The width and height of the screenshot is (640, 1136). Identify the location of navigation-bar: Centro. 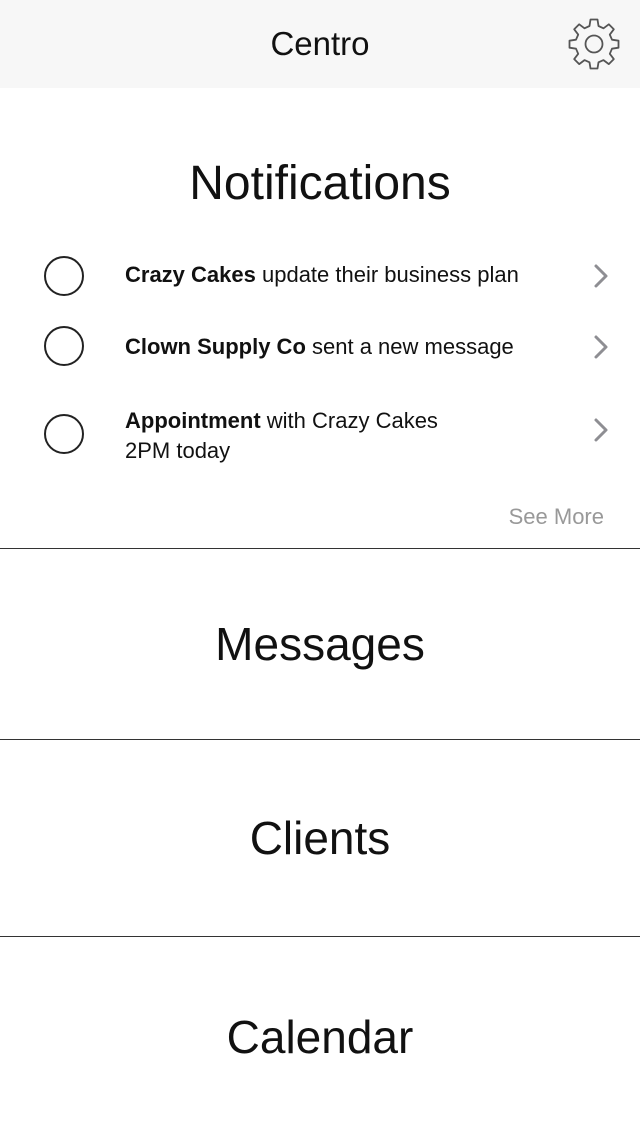
(320, 44).